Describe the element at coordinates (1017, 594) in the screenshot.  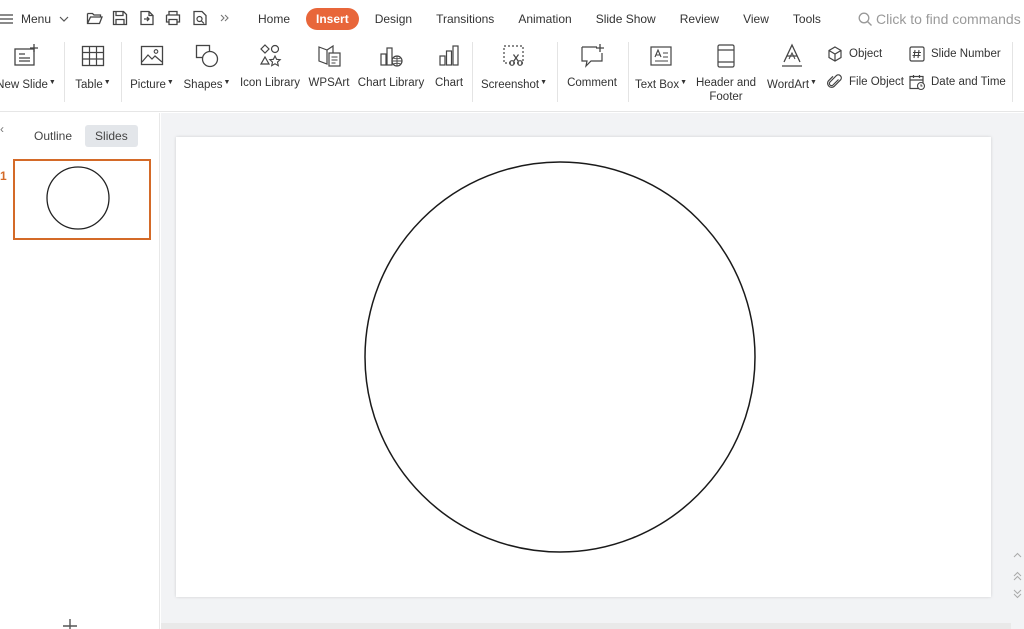
I see `next-slide-icon` at that location.